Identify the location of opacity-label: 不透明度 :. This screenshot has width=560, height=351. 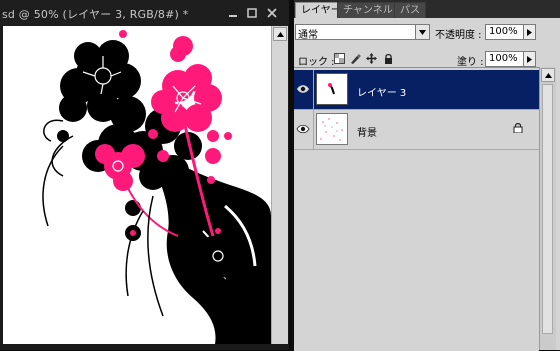
(458, 35).